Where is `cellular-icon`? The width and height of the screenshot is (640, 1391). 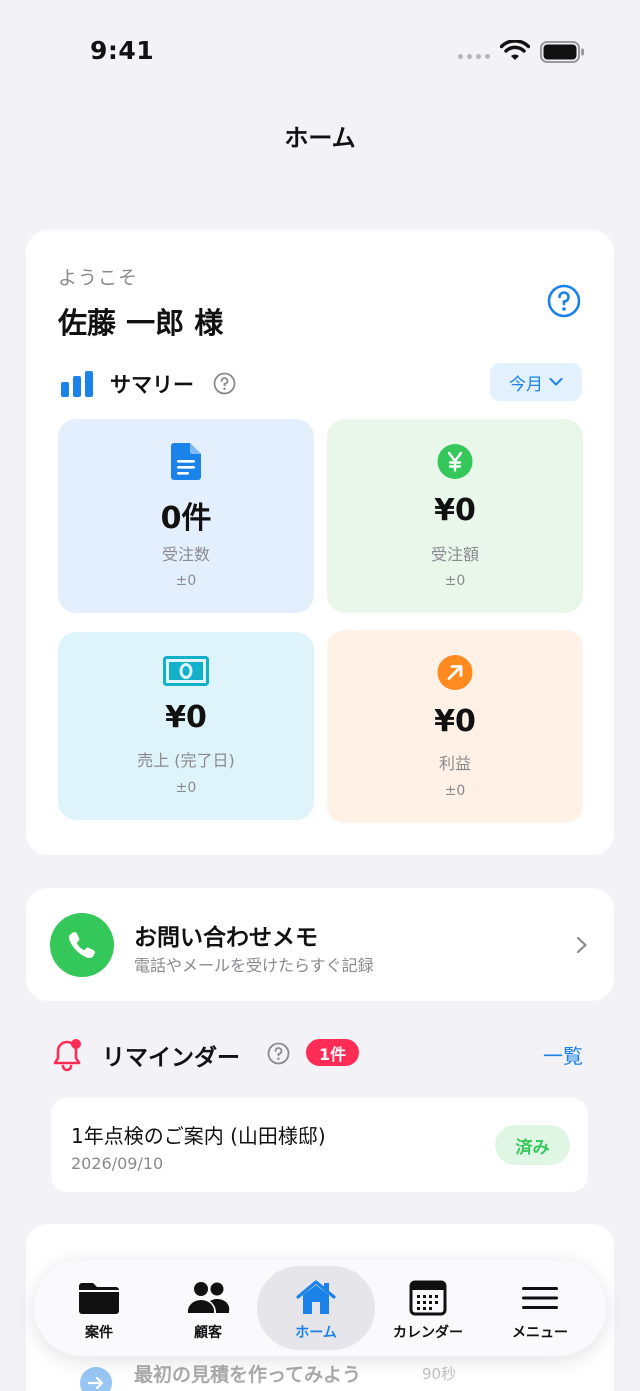 cellular-icon is located at coordinates (474, 56).